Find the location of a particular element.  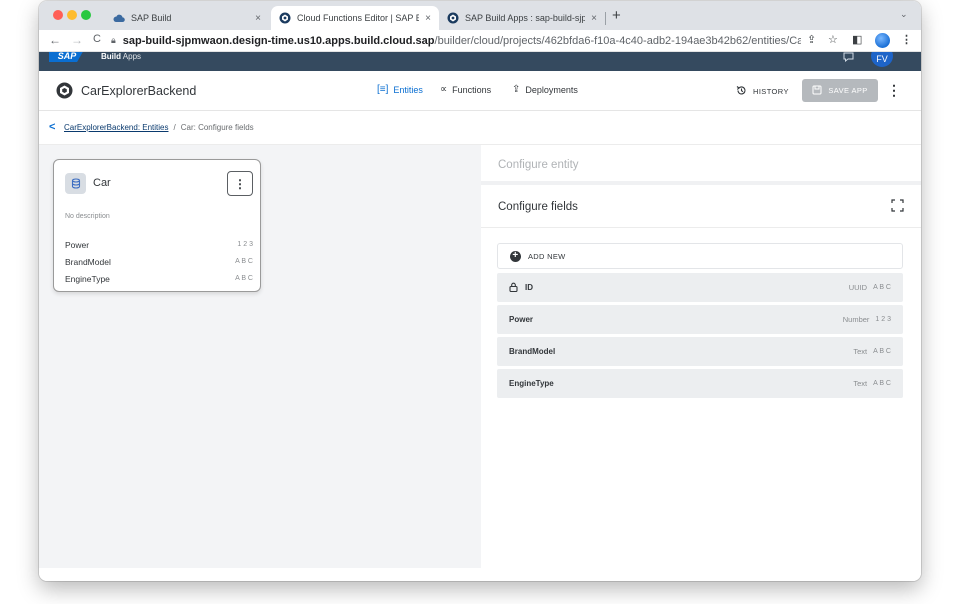

browser-tab-cloud-functions-editor: Cloud Functions Editor | SAP B × is located at coordinates (355, 18).